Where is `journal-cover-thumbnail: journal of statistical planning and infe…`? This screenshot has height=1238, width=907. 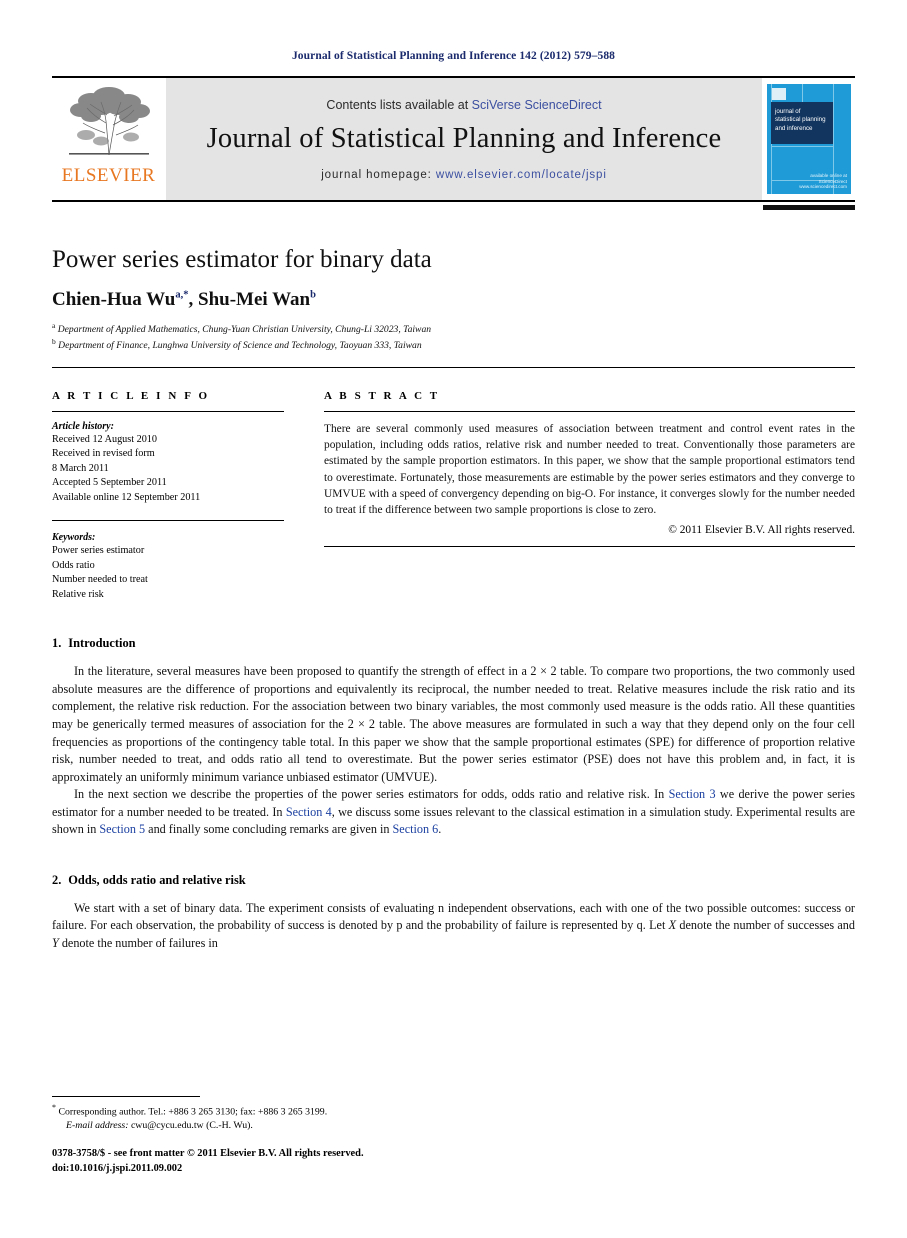
journal-cover-thumbnail: journal of statistical planning and infe… is located at coordinates (809, 144).